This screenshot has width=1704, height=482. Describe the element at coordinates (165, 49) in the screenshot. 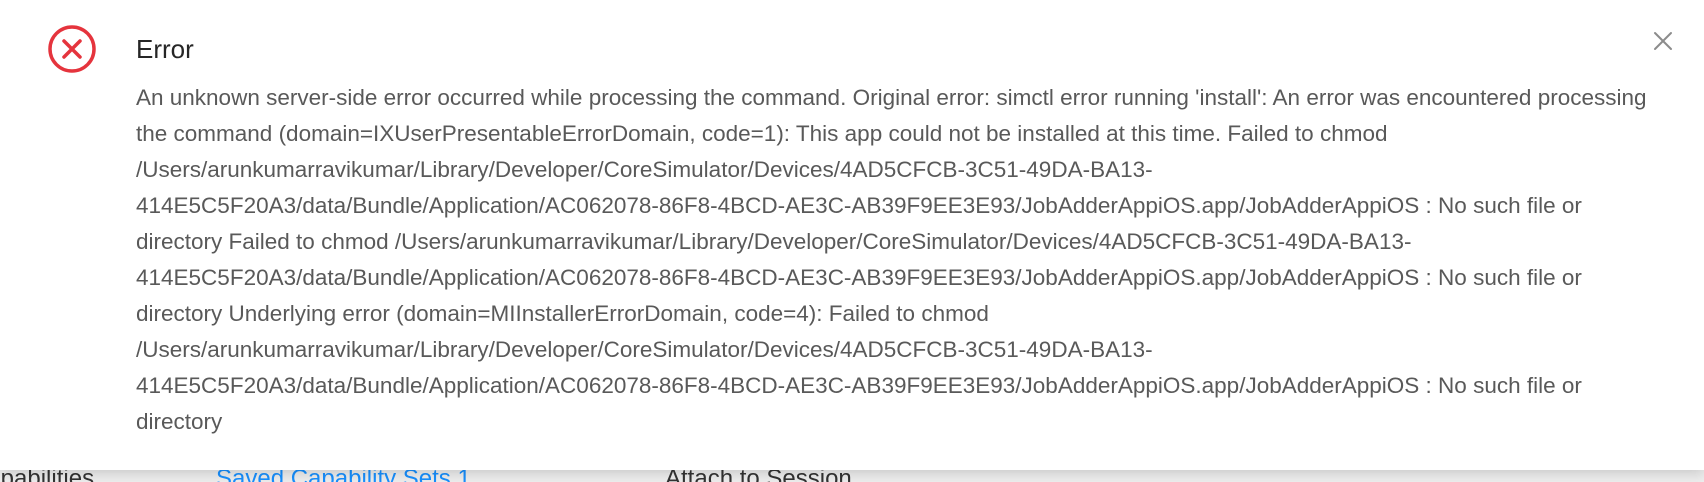

I see `notification-title: Error` at that location.